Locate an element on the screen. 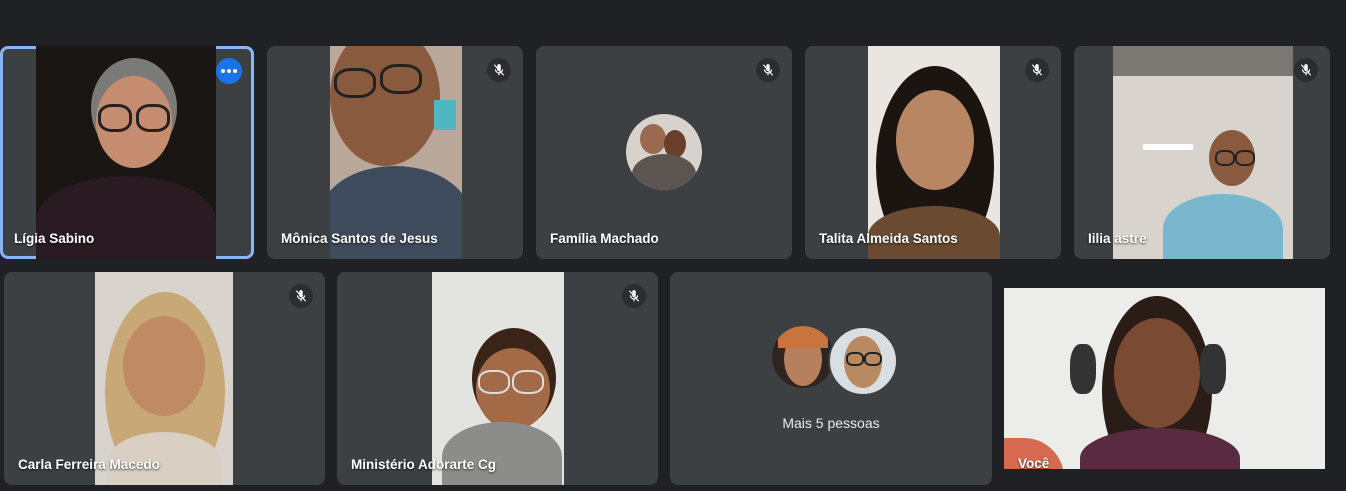 Image resolution: width=1346 pixels, height=491 pixels. participant-tile-familia-machado: Família Machado is located at coordinates (664, 152).